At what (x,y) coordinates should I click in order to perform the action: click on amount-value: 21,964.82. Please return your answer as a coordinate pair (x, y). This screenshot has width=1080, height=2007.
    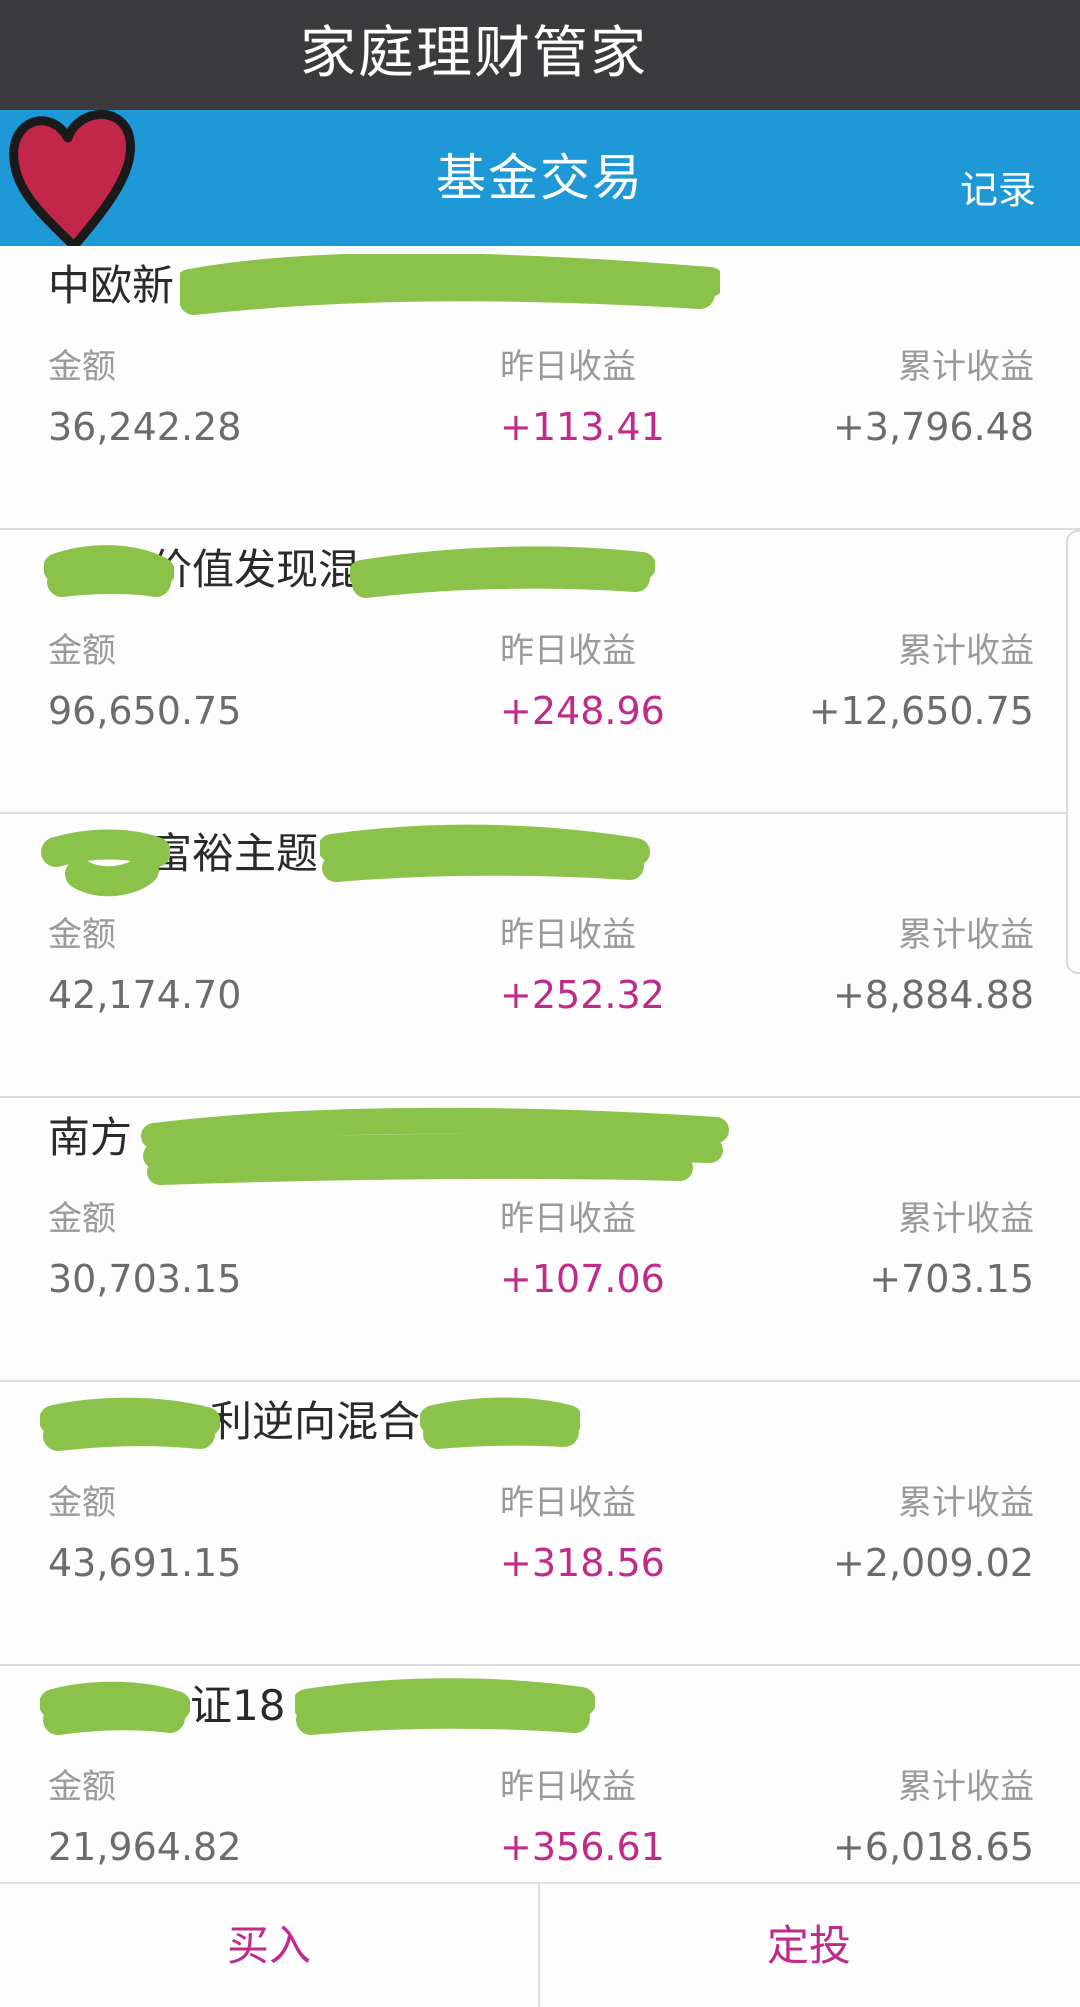
    Looking at the image, I should click on (145, 1847).